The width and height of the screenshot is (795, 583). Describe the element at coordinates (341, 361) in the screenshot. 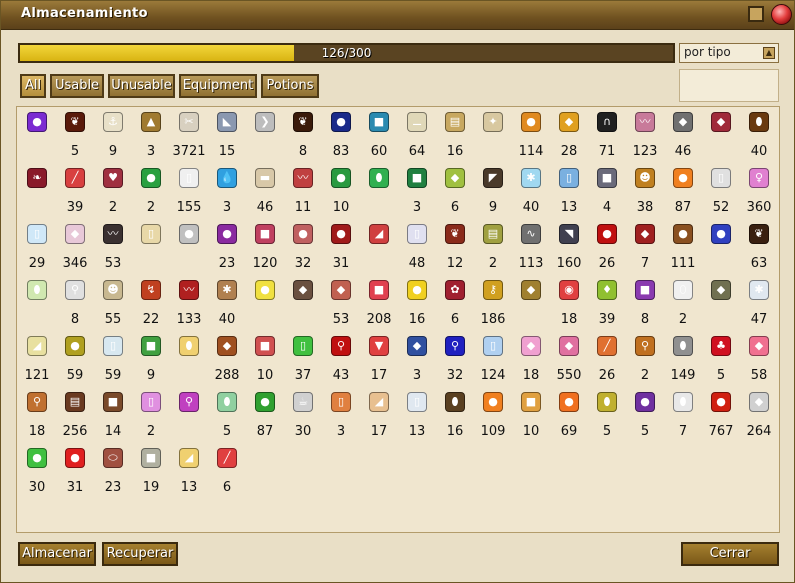

I see `item-slot: ⚲ 43` at that location.